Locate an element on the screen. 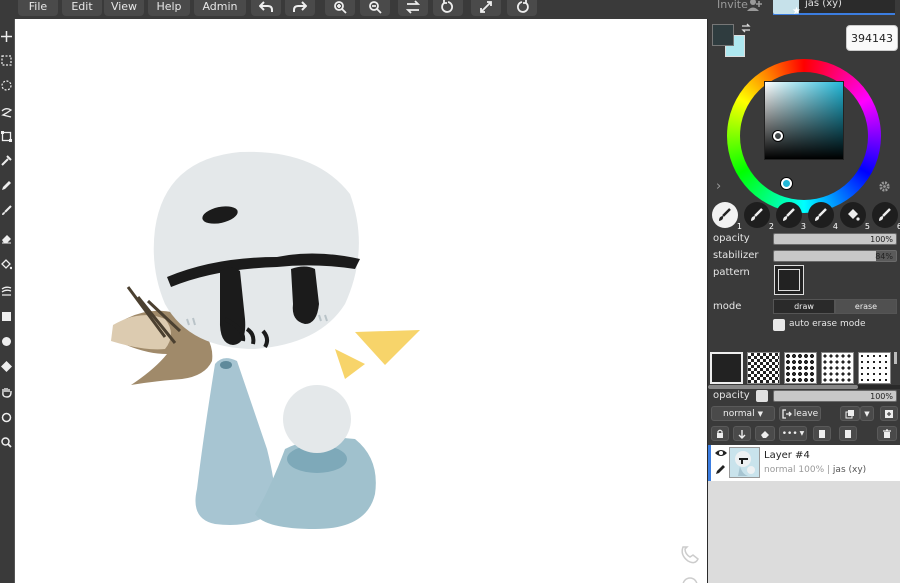 The image size is (900, 583). saturation-value-picker is located at coordinates (804, 120).